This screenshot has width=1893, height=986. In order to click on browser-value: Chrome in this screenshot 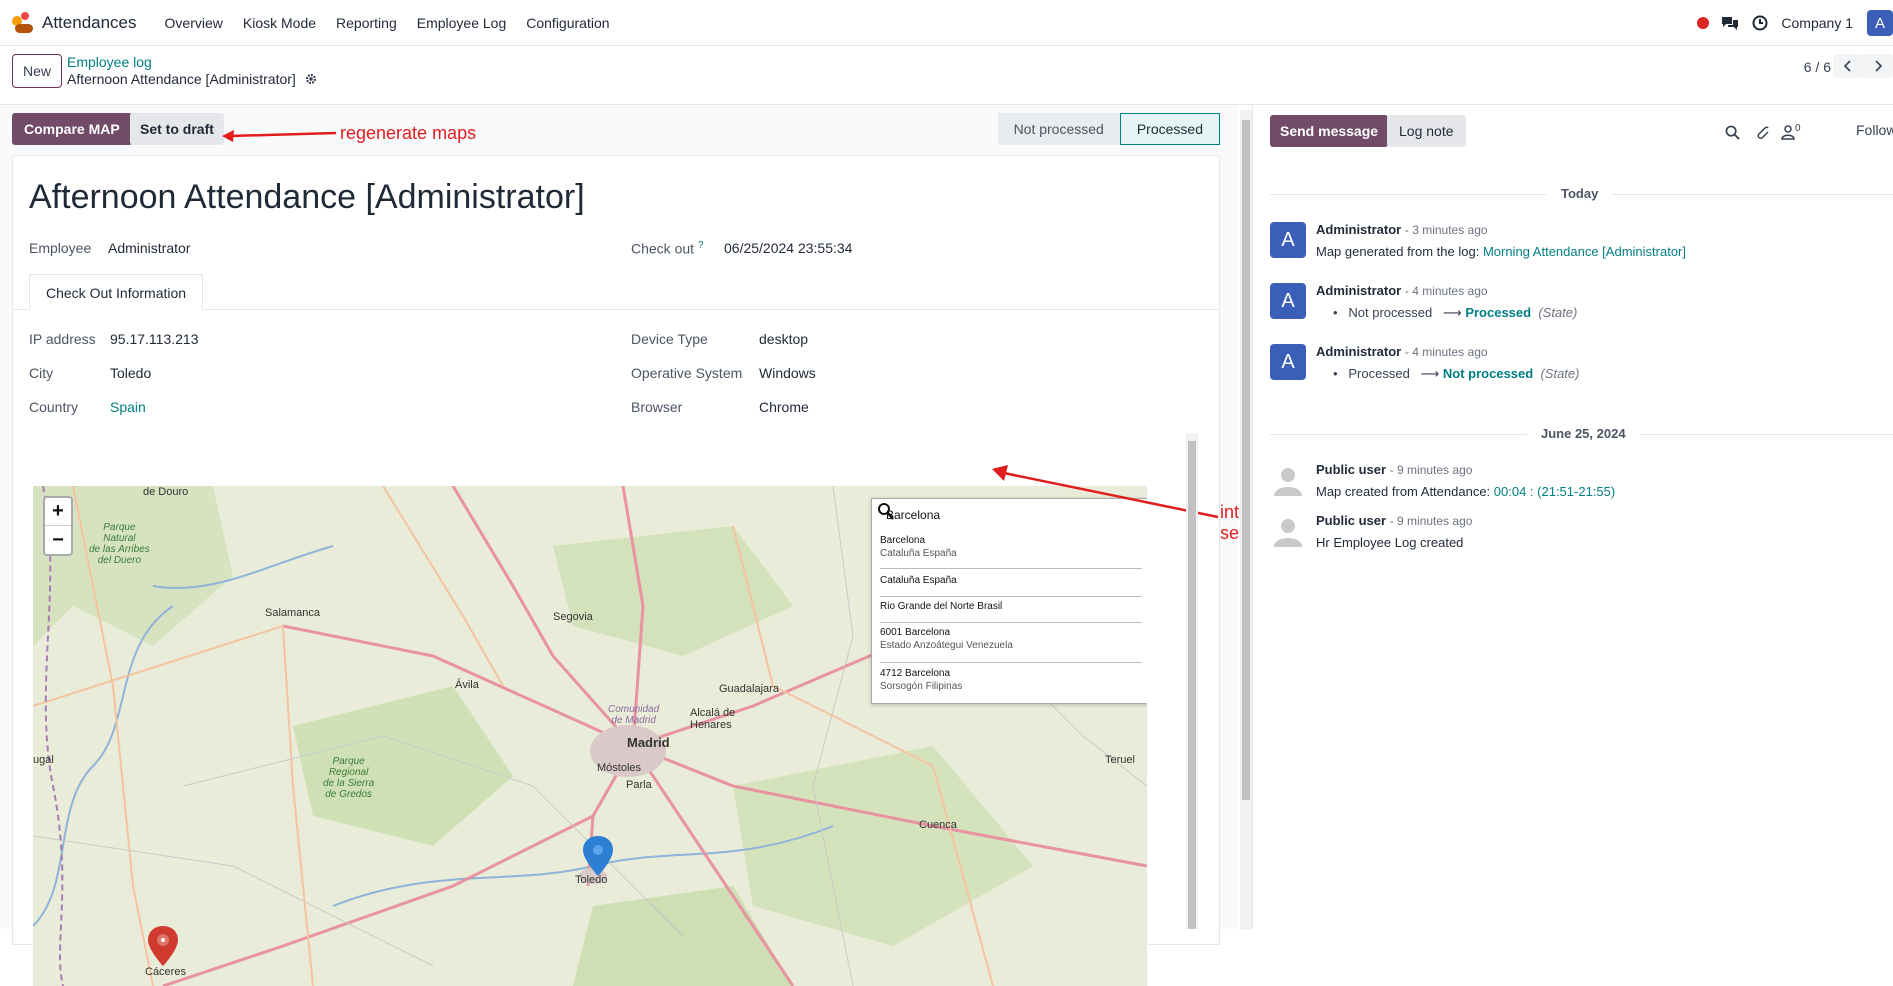, I will do `click(784, 407)`.